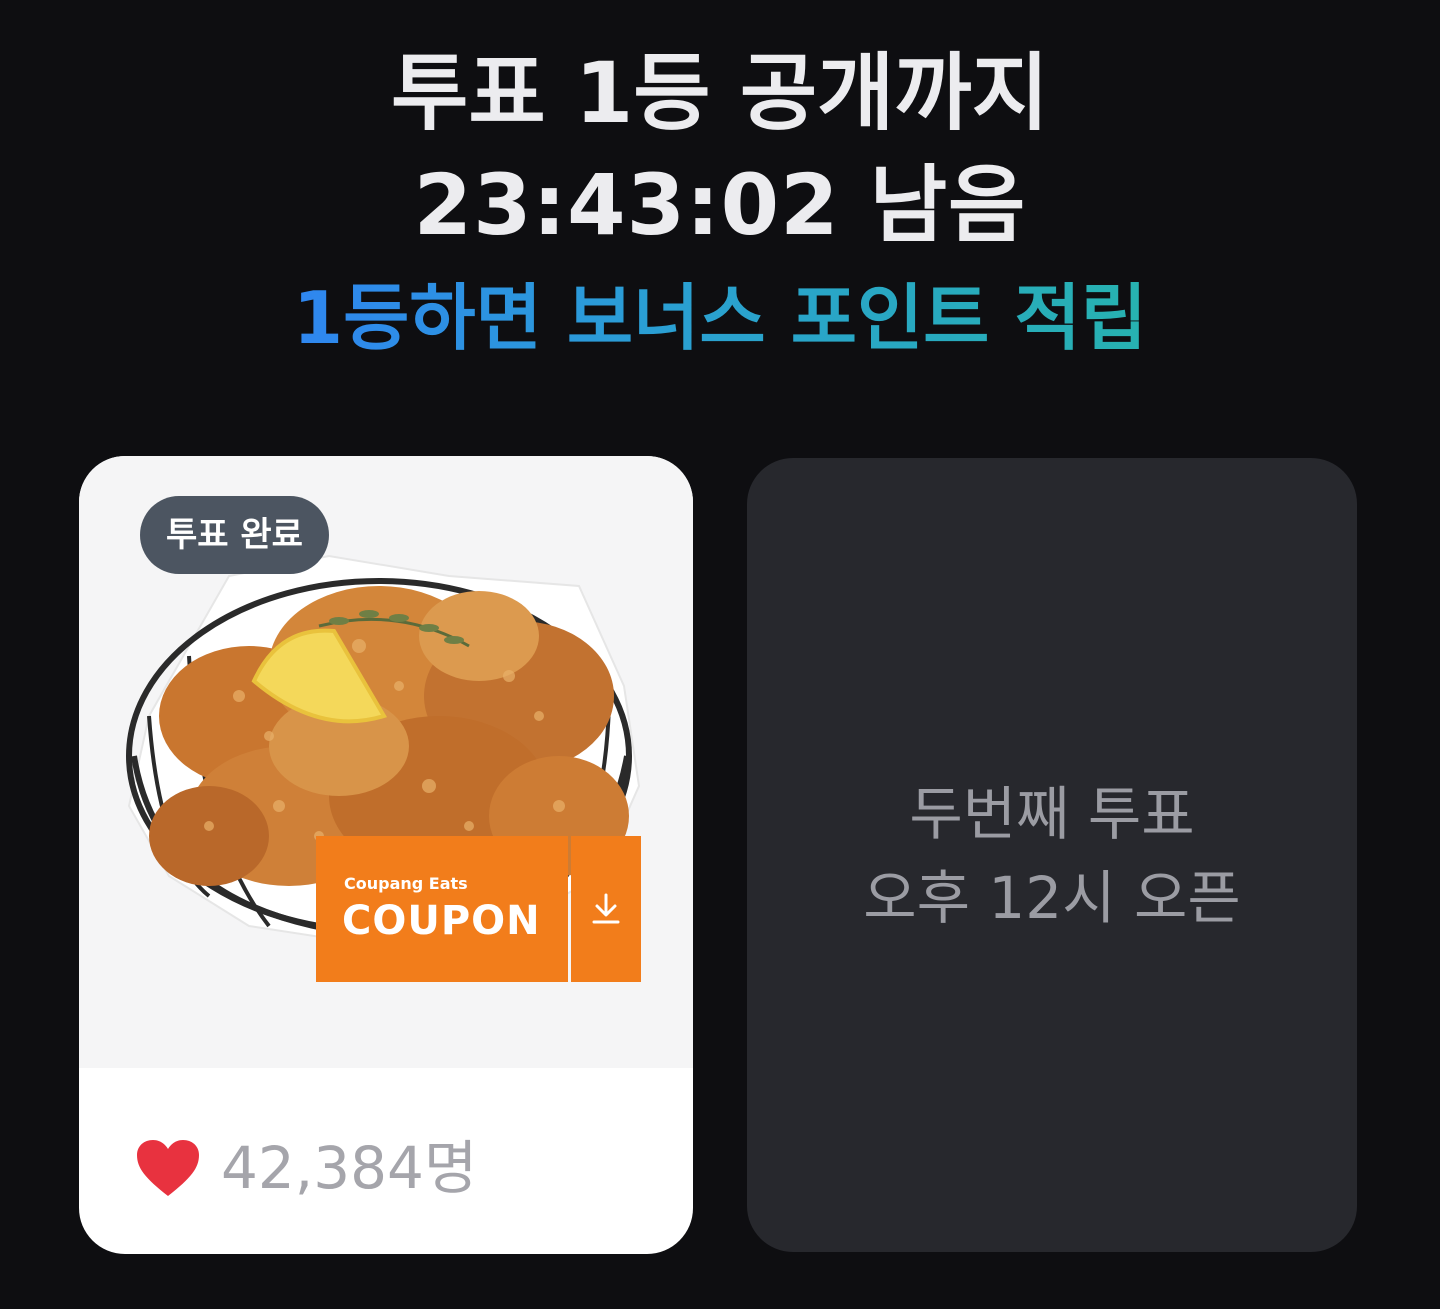 The height and width of the screenshot is (1309, 1440). Describe the element at coordinates (406, 883) in the screenshot. I see `coupon-brand: Coupang Eats` at that location.